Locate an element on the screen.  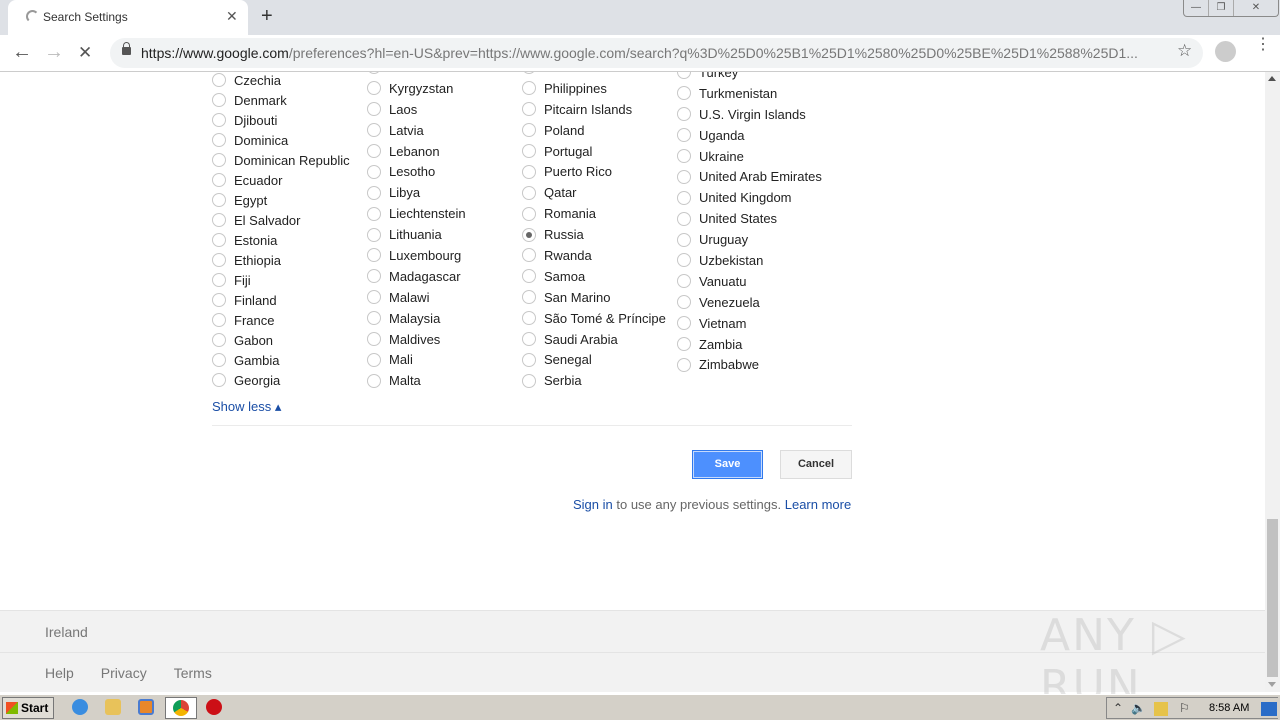
region-option: Lesotho is located at coordinates (416, 171).